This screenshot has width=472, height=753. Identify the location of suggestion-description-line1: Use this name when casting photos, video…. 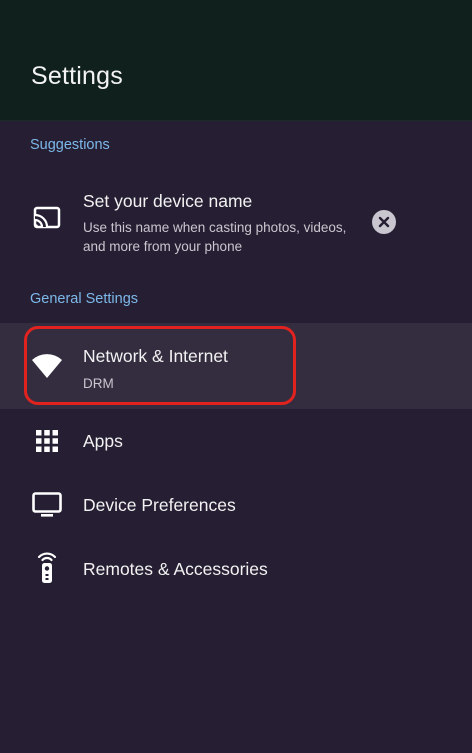
(215, 227).